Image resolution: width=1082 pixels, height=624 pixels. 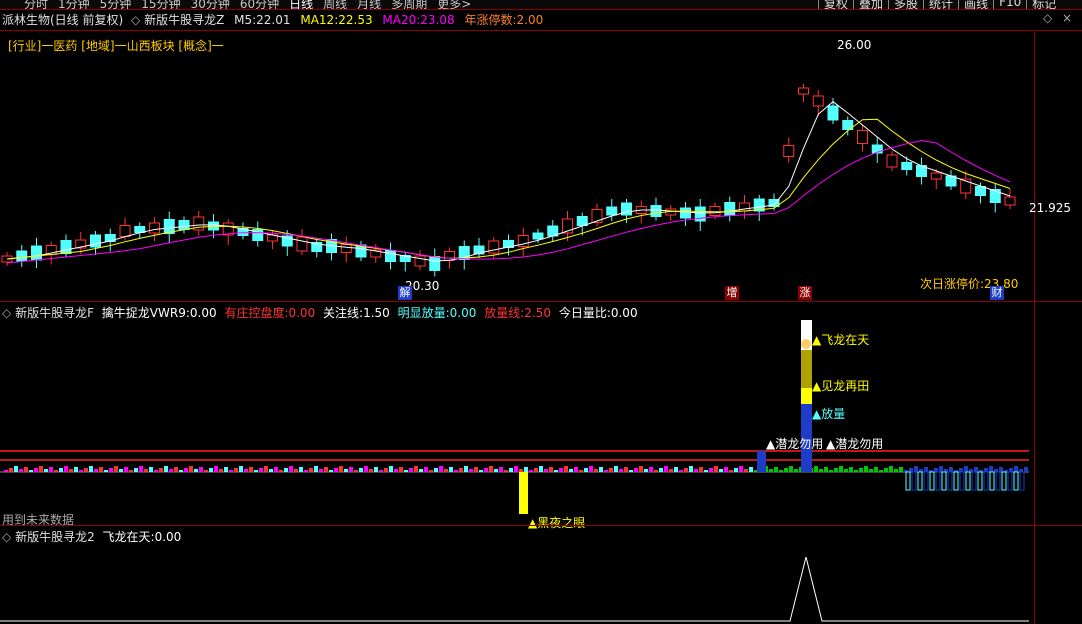 I want to click on panel3-title: 新版牛股寻龙2, so click(x=55, y=537).